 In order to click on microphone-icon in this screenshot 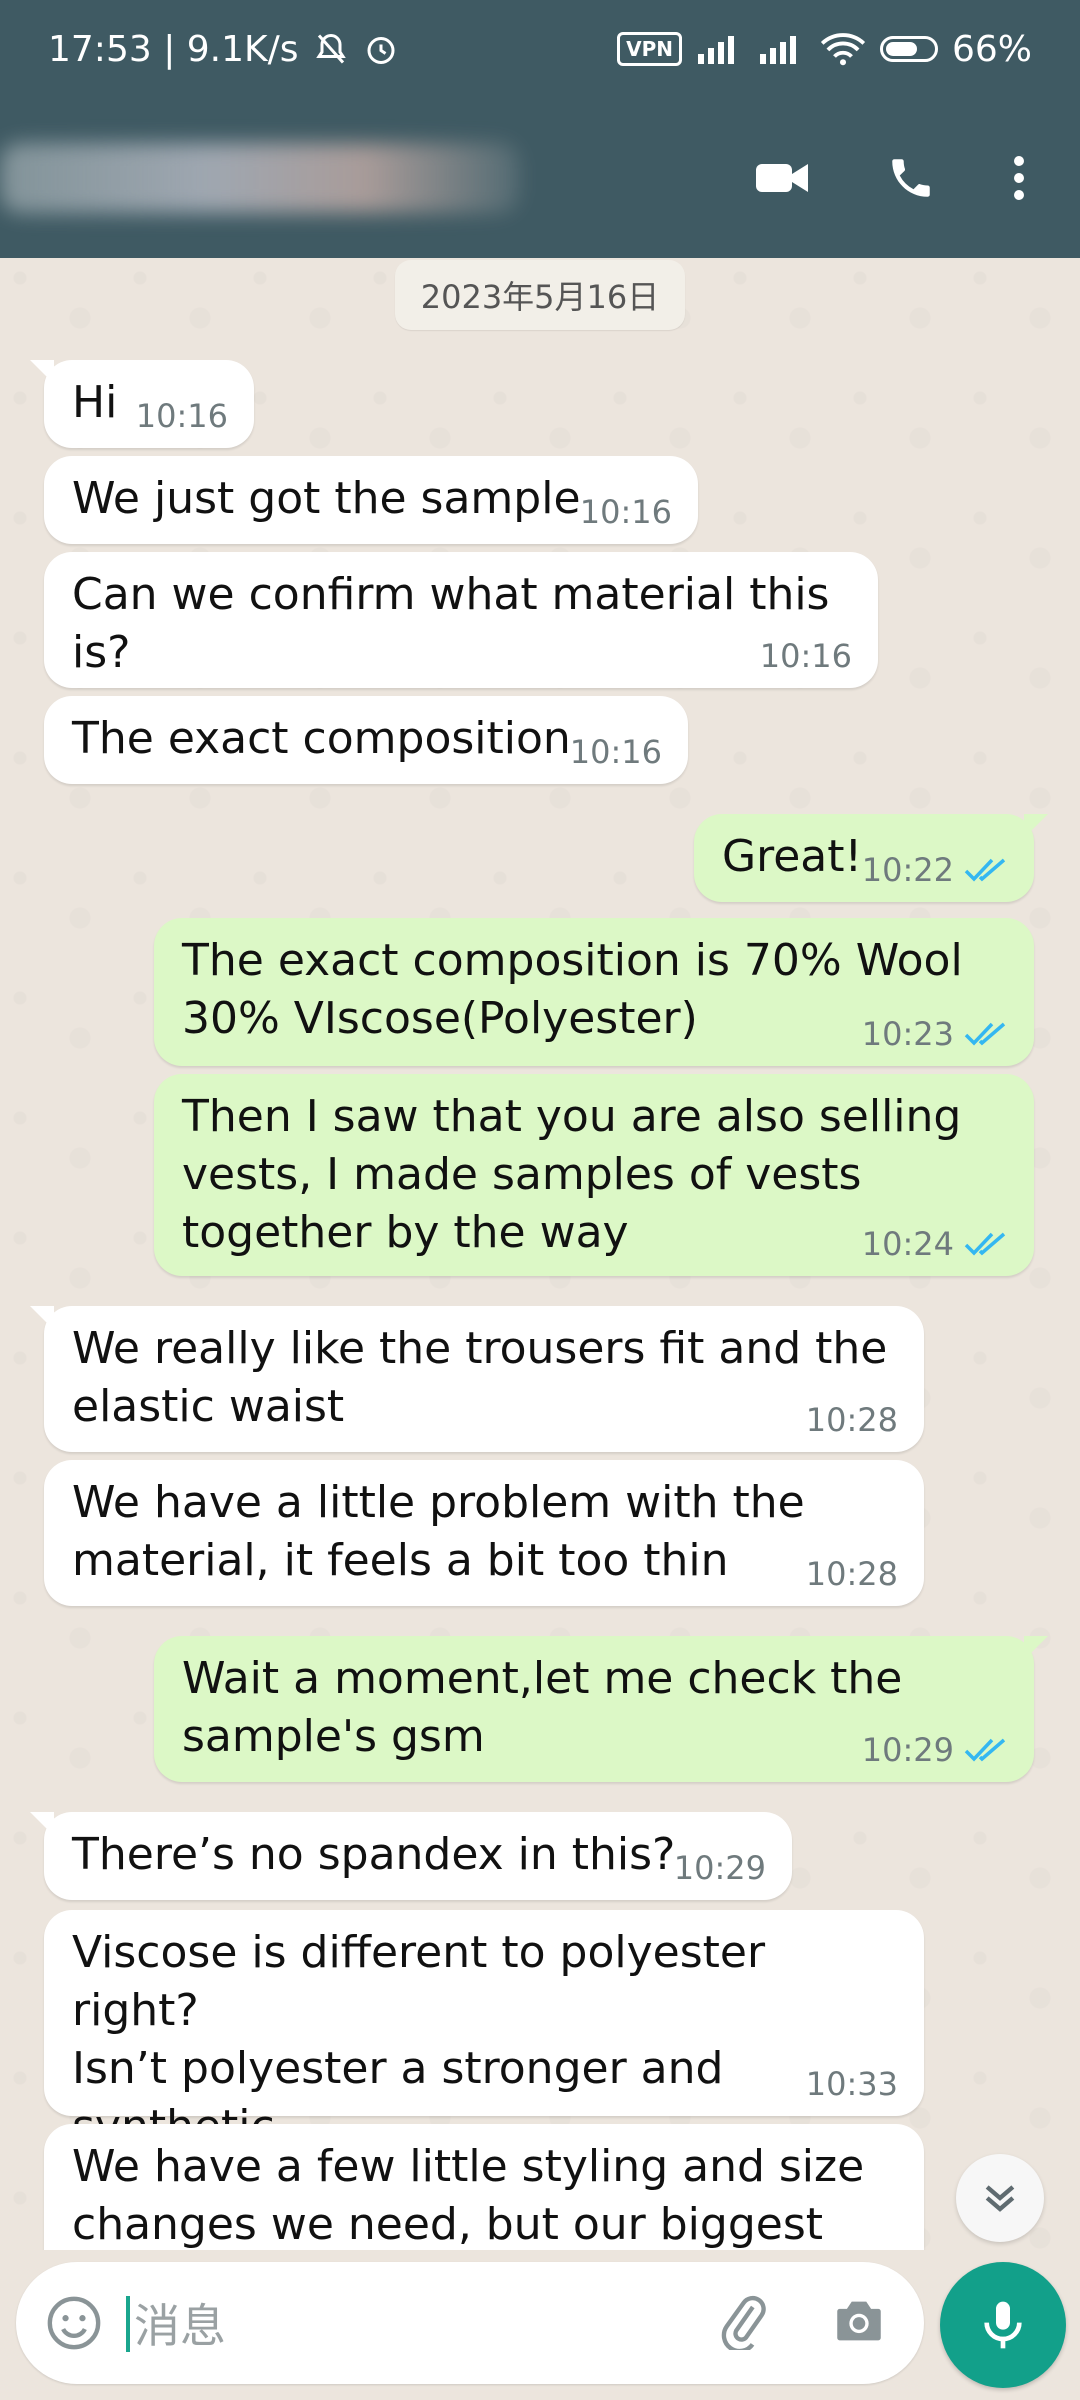, I will do `click(1003, 2325)`.